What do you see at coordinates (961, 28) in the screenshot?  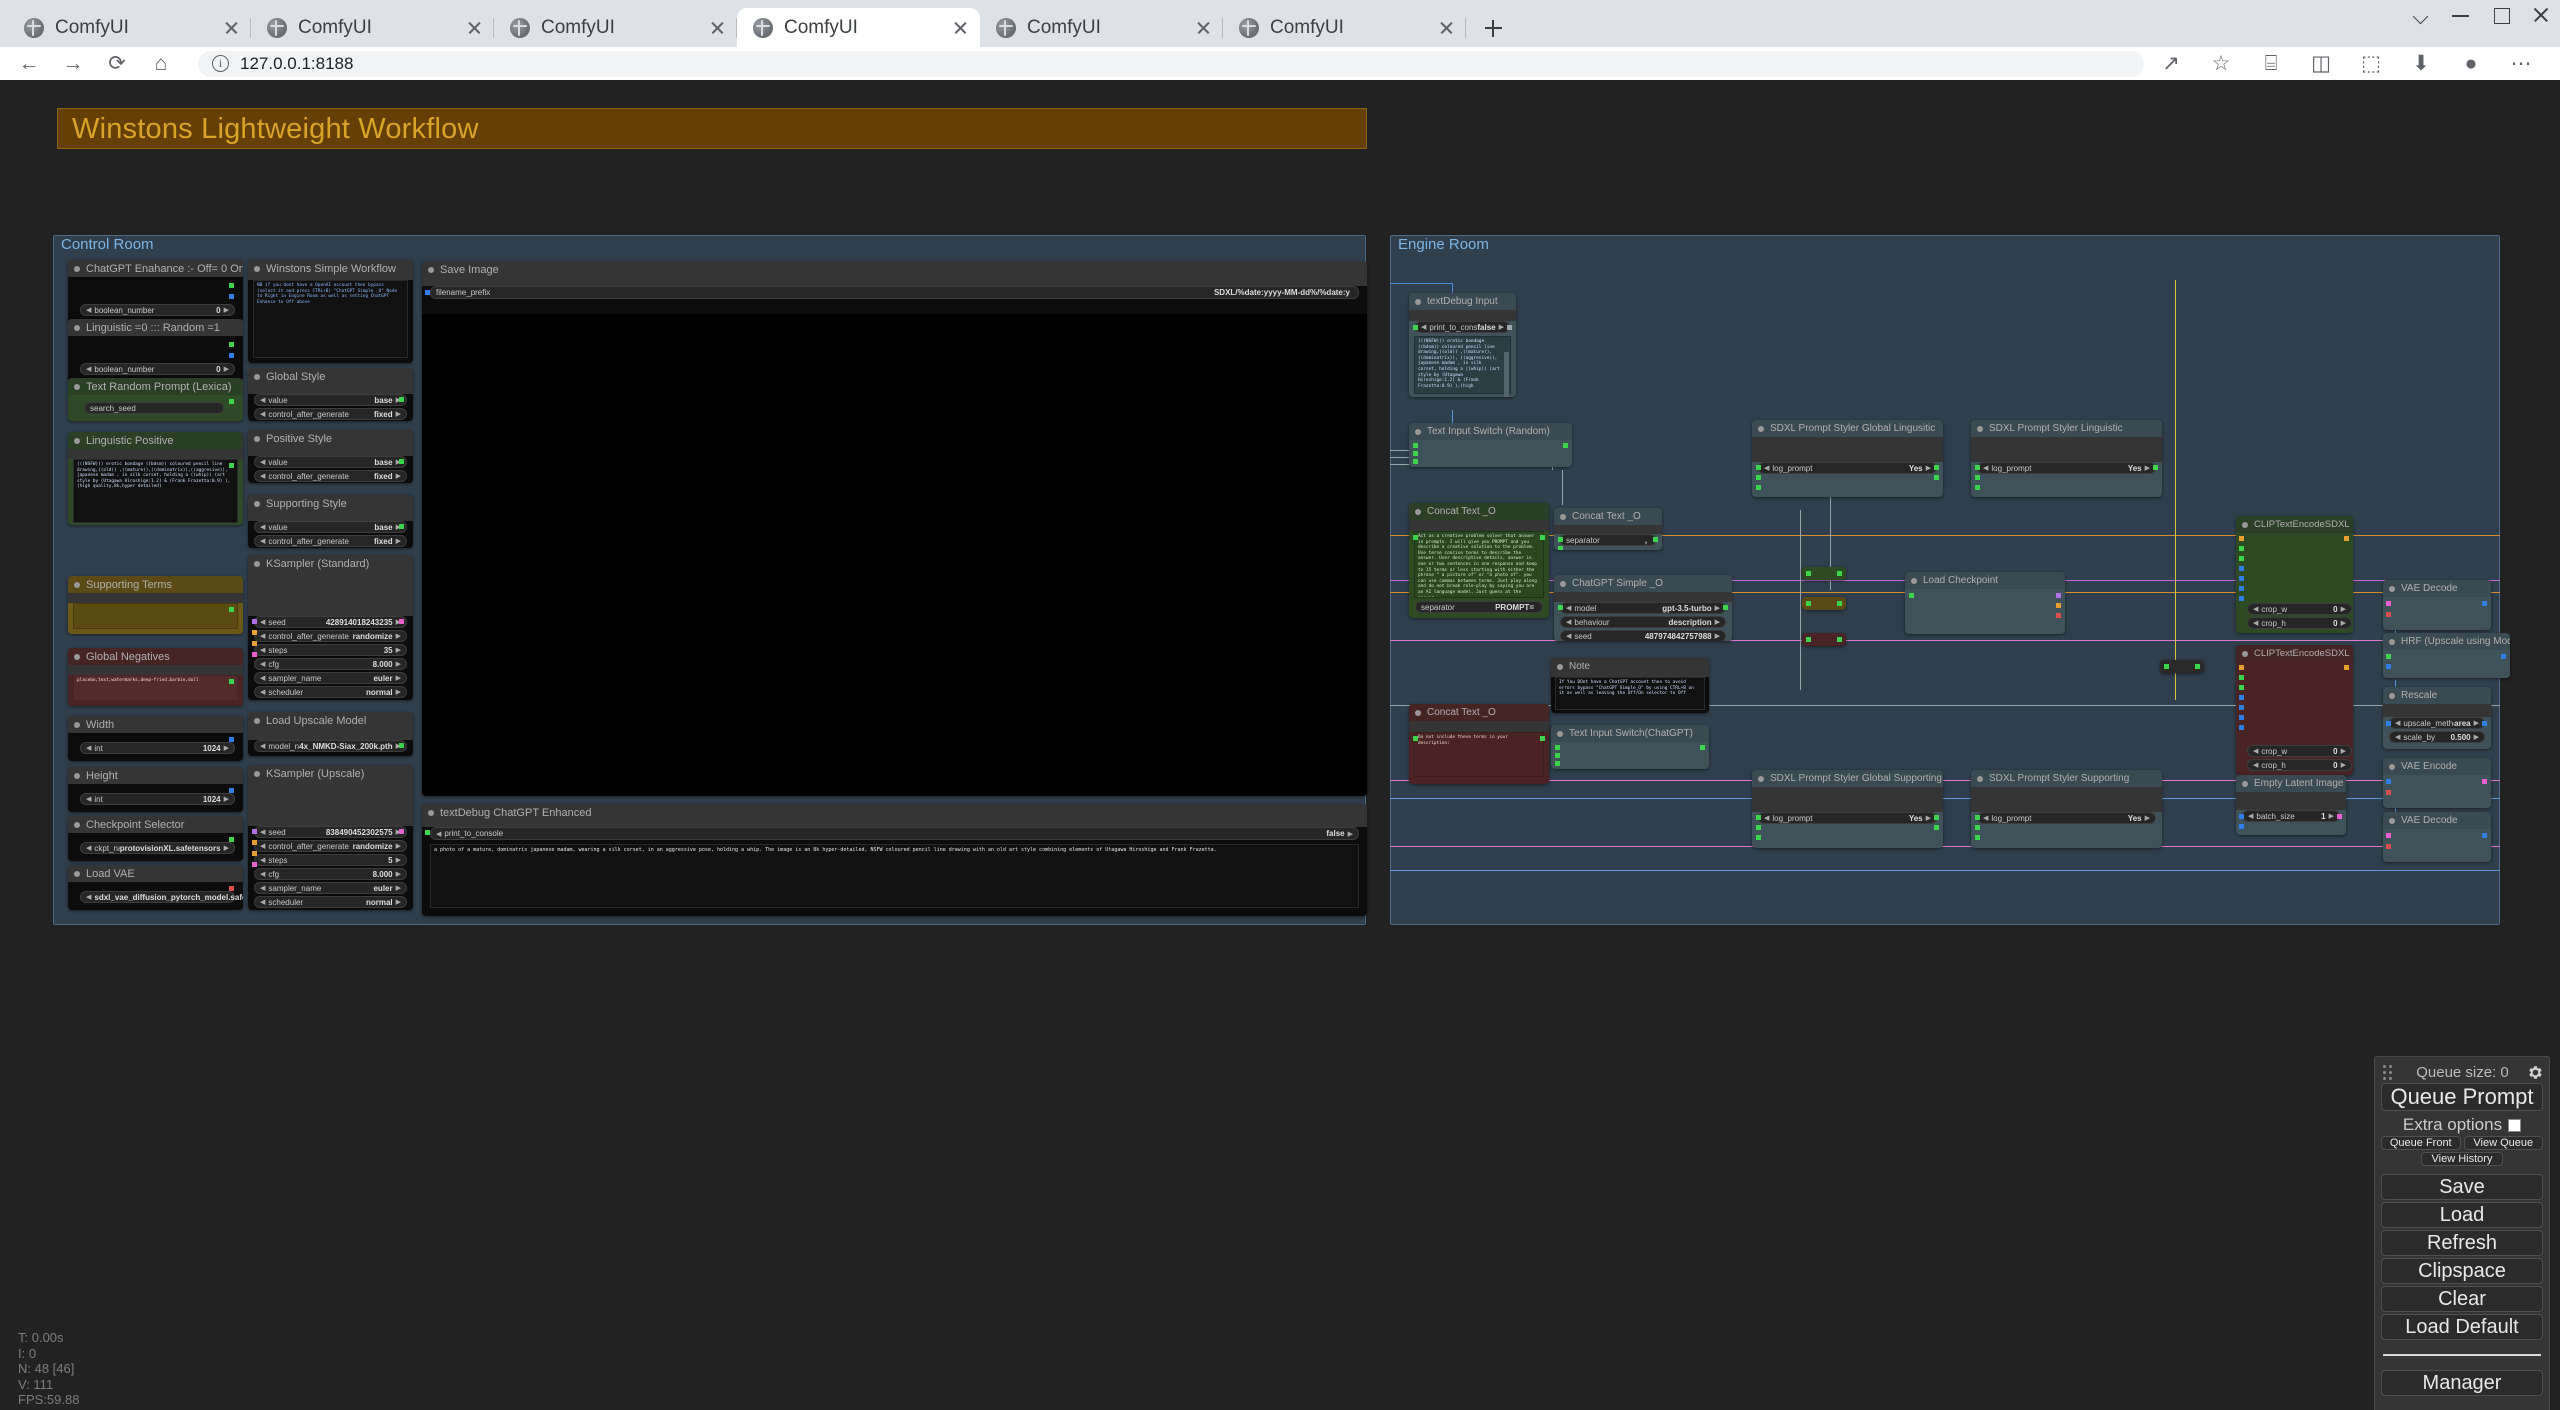 I see `close-icon` at bounding box center [961, 28].